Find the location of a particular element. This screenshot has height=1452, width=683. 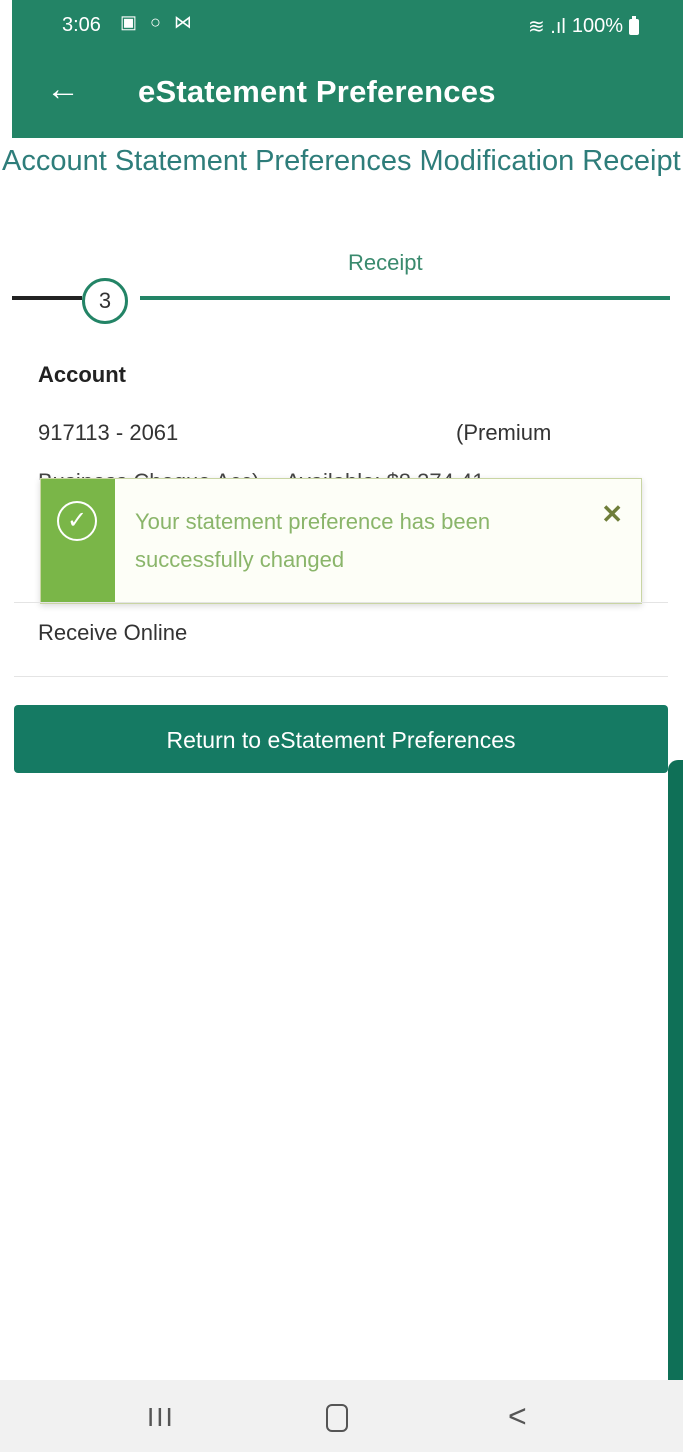

back-arrow-icon: ← is located at coordinates (63, 89).